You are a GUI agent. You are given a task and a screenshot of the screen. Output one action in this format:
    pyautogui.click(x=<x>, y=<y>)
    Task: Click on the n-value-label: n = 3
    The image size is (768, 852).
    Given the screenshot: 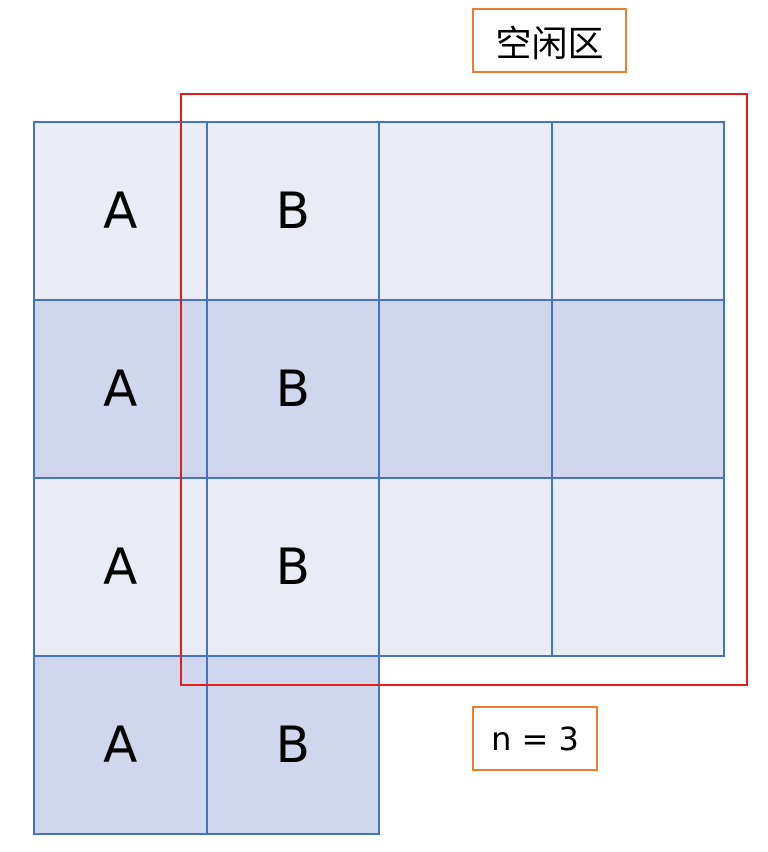 What is the action you would take?
    pyautogui.click(x=535, y=738)
    